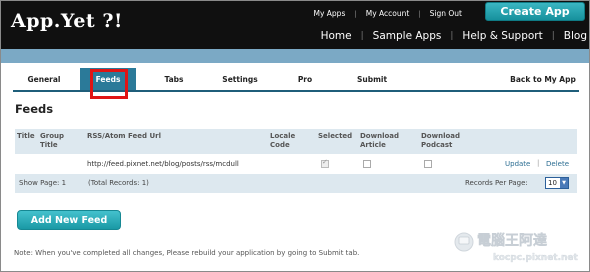 The width and height of the screenshot is (590, 272). I want to click on col-url: RSS/Atom Feed Url, so click(124, 136).